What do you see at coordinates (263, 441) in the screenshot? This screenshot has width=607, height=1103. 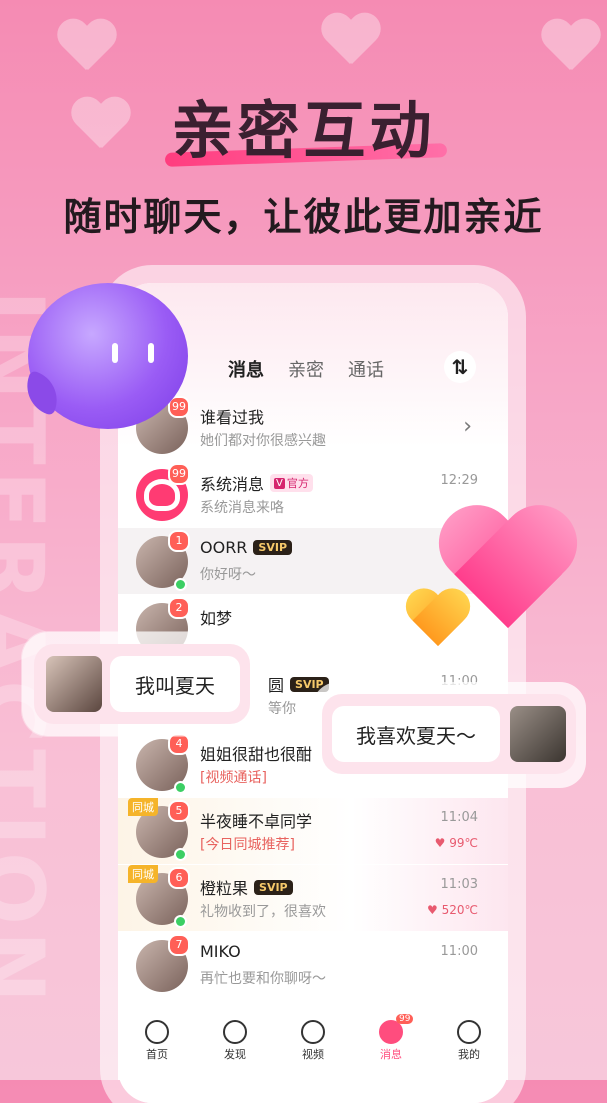 I see `conversation-preview: 她们都对你很感兴趣` at bounding box center [263, 441].